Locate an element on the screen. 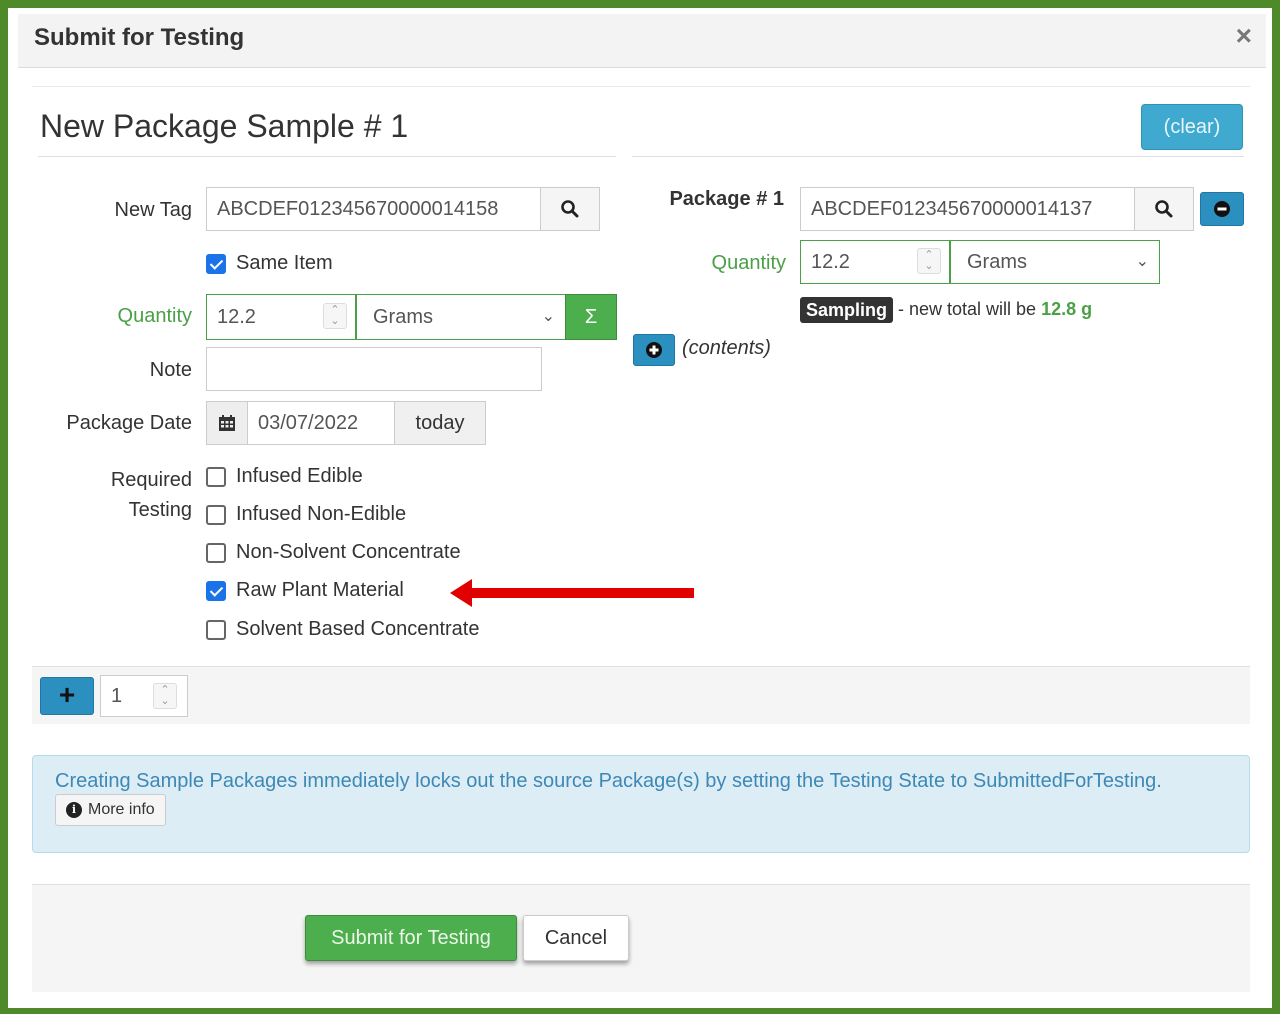  today-button: today is located at coordinates (440, 423).